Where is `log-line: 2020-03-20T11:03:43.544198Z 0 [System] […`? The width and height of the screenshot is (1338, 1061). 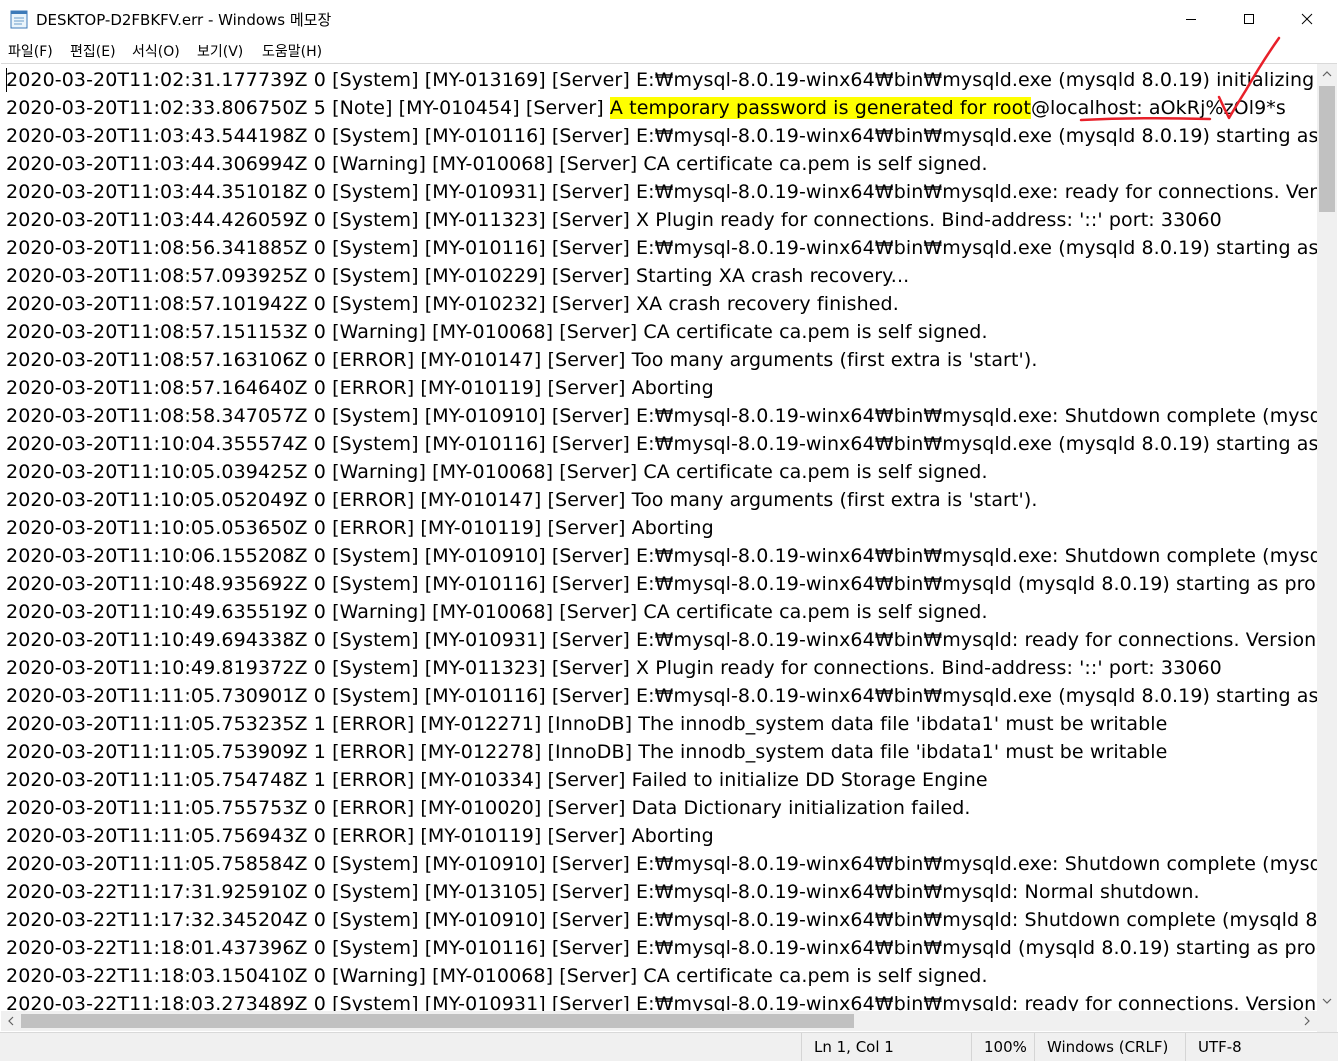 log-line: 2020-03-20T11:03:43.544198Z 0 [System] [… is located at coordinates (662, 136).